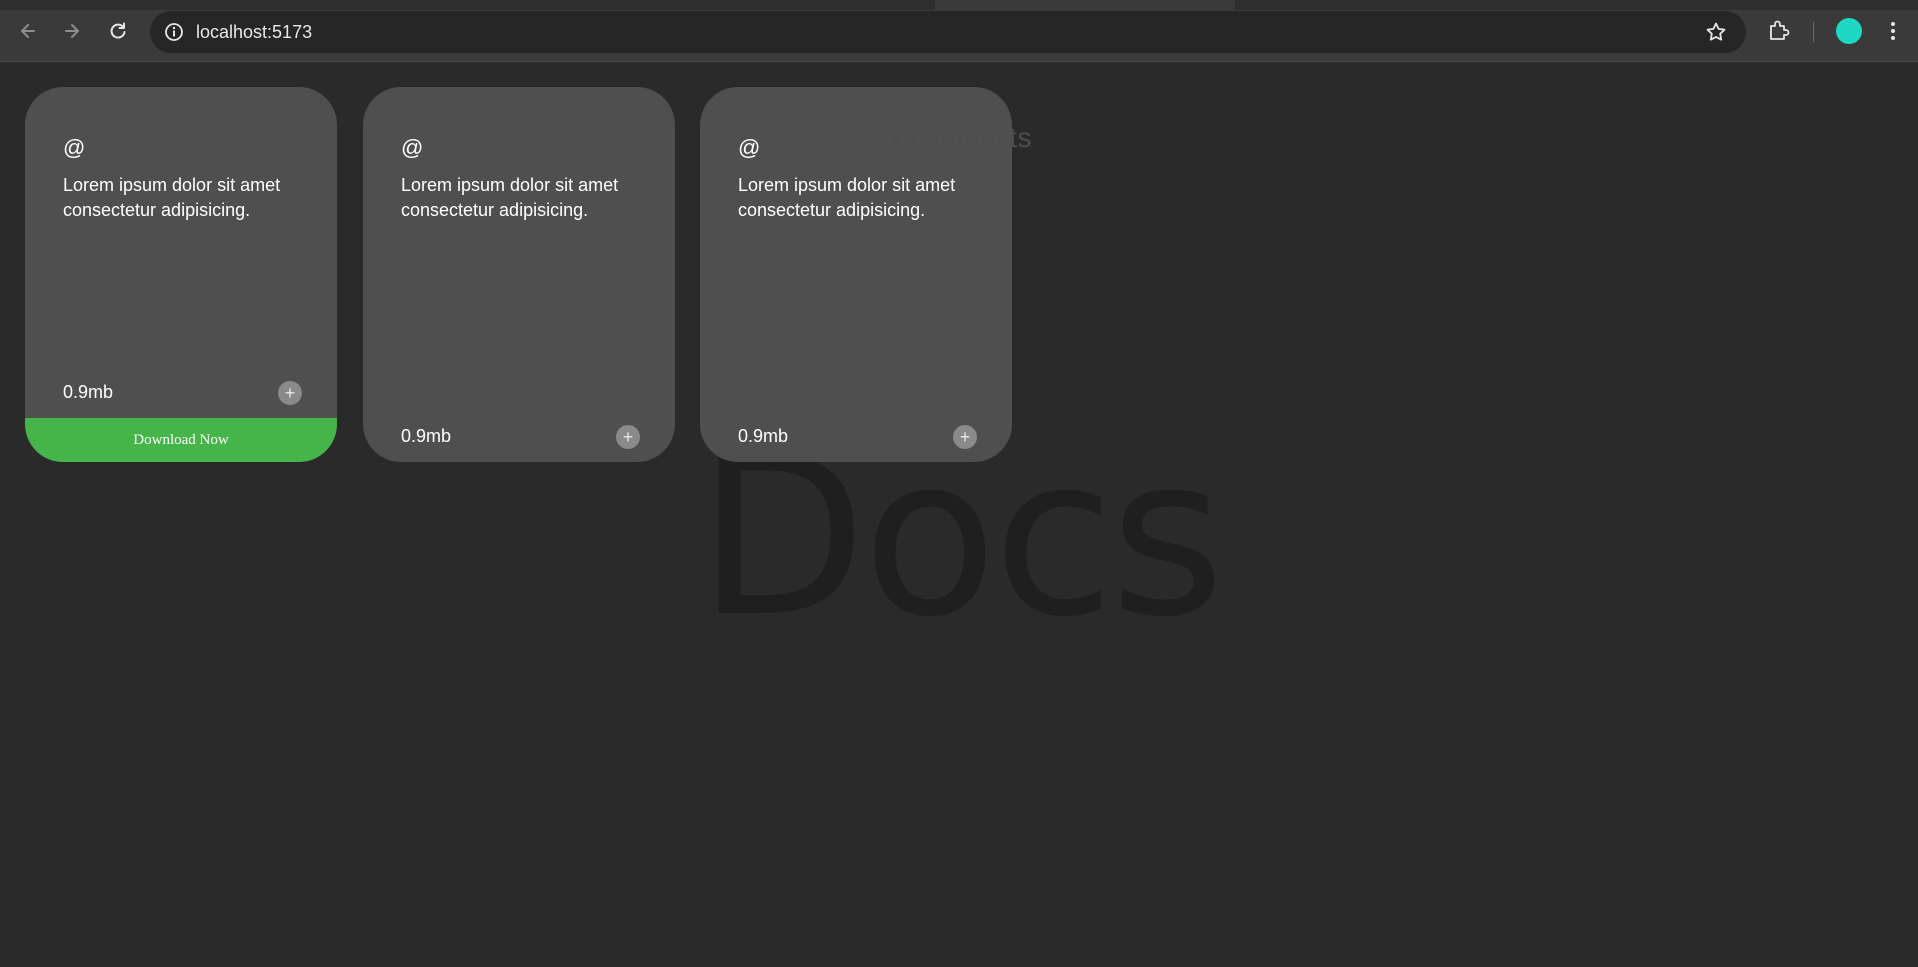  What do you see at coordinates (181, 440) in the screenshot?
I see `download-now-button: Download Now` at bounding box center [181, 440].